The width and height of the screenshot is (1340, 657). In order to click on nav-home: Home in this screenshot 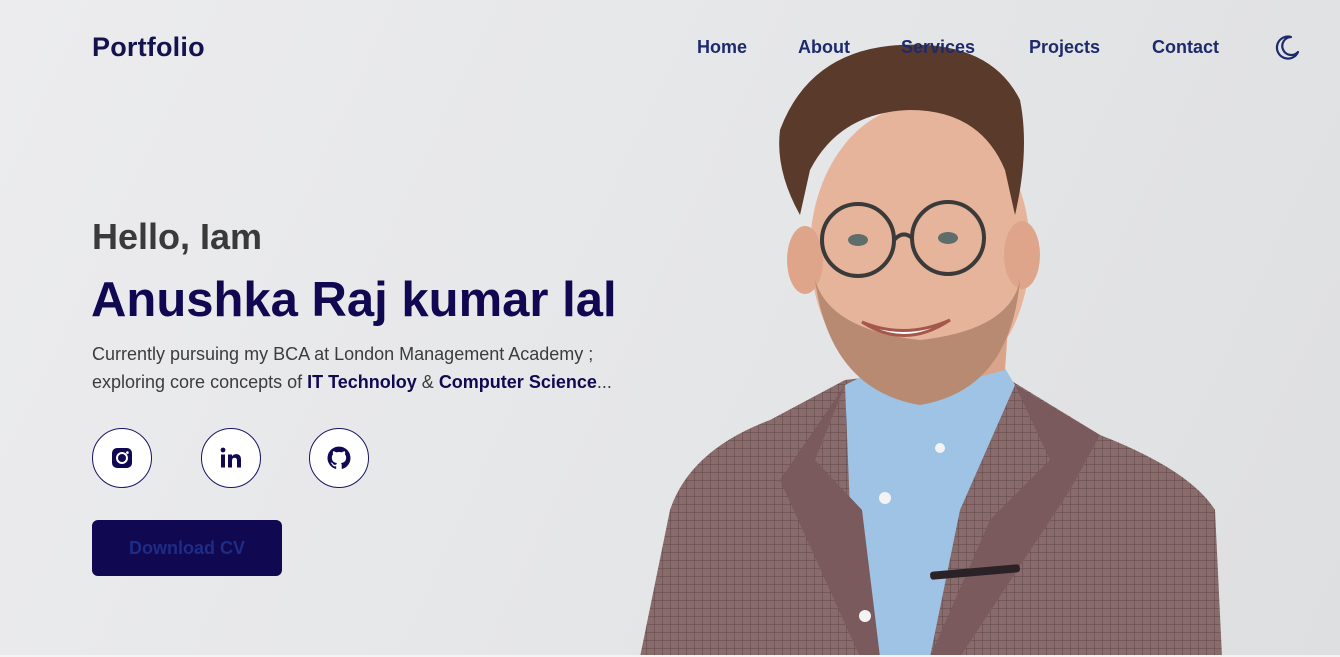, I will do `click(722, 47)`.